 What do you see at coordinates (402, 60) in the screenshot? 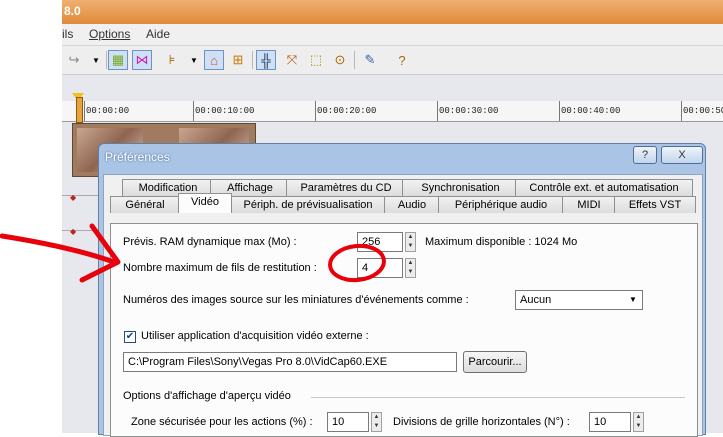
I see `whats-this-help-icon: ?` at bounding box center [402, 60].